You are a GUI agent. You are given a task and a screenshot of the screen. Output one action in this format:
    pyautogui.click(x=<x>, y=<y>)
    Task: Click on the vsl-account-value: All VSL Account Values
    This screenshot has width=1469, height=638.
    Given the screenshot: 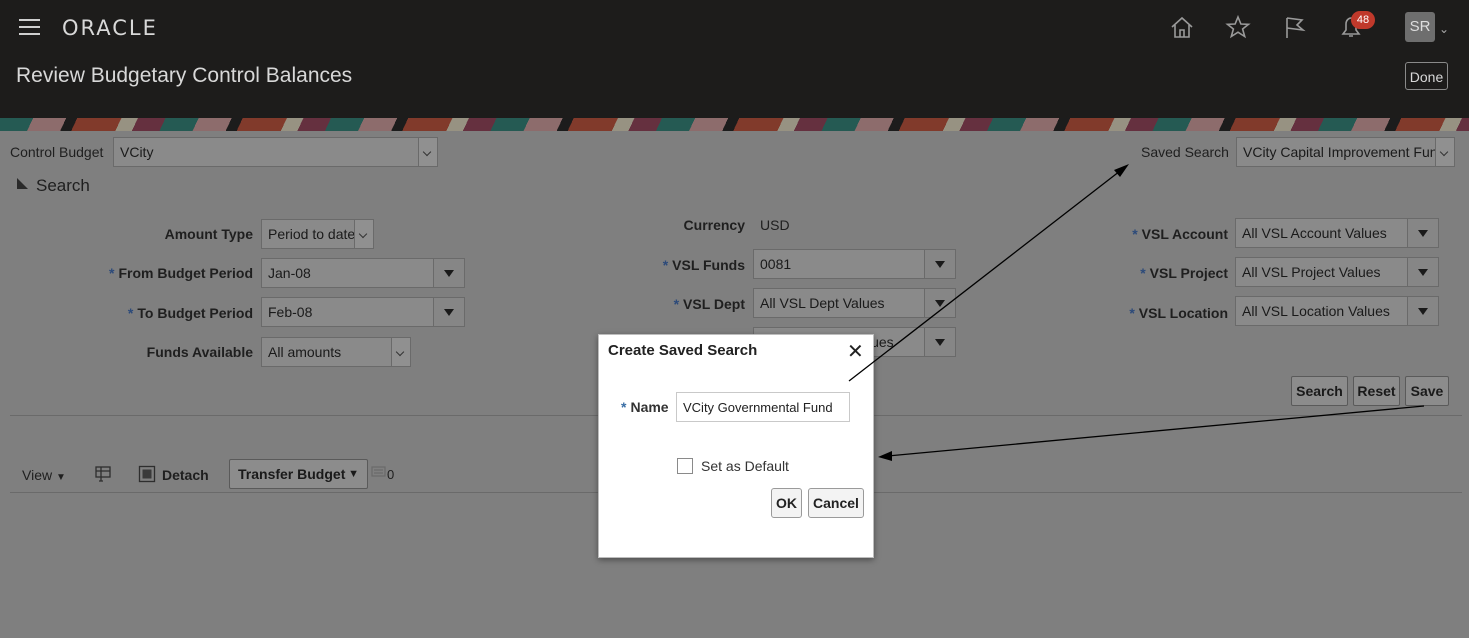 What is the action you would take?
    pyautogui.click(x=1314, y=233)
    